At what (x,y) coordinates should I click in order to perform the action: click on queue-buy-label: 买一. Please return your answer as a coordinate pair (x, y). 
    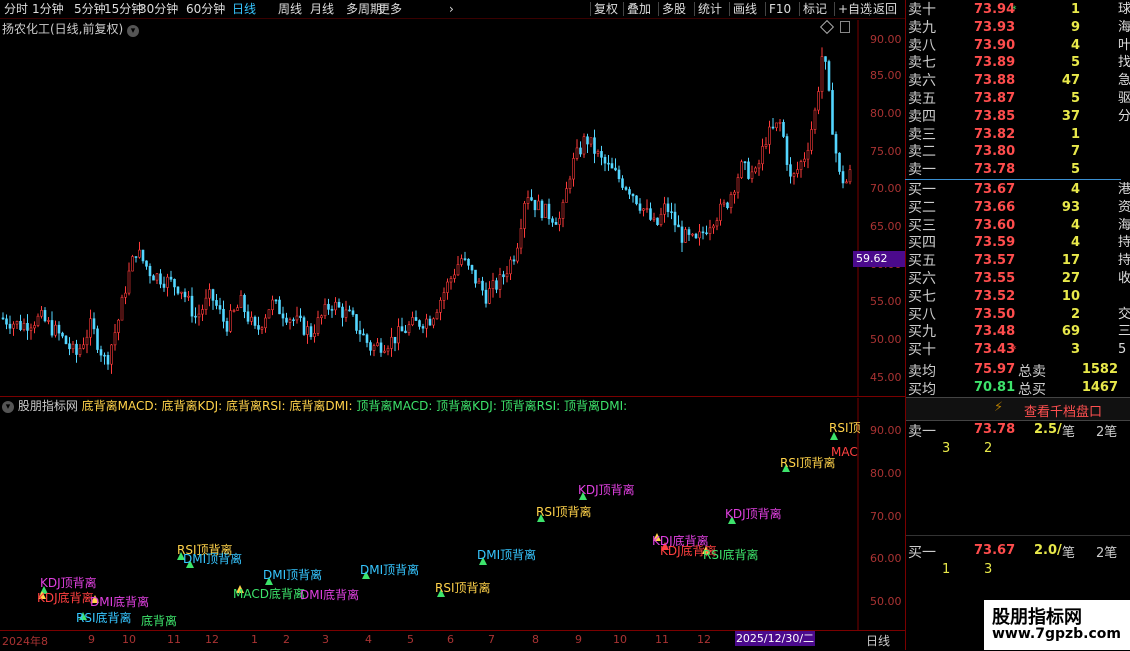
    Looking at the image, I should click on (922, 553).